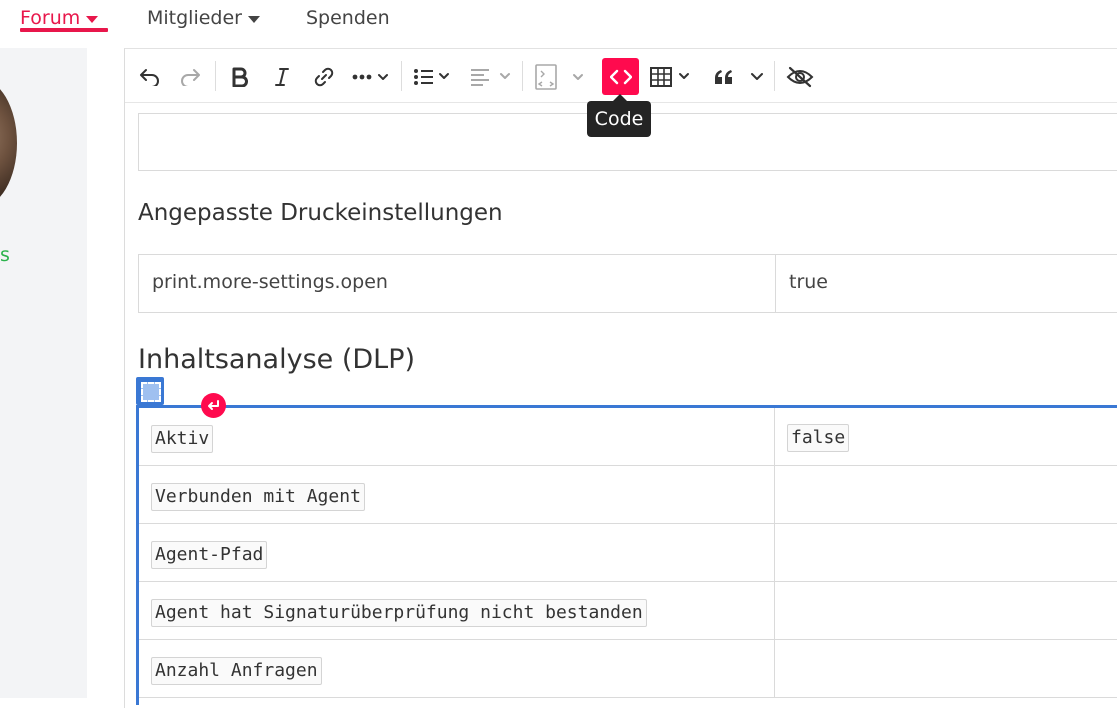 The height and width of the screenshot is (708, 1117). What do you see at coordinates (150, 391) in the screenshot?
I see `table-select-handle` at bounding box center [150, 391].